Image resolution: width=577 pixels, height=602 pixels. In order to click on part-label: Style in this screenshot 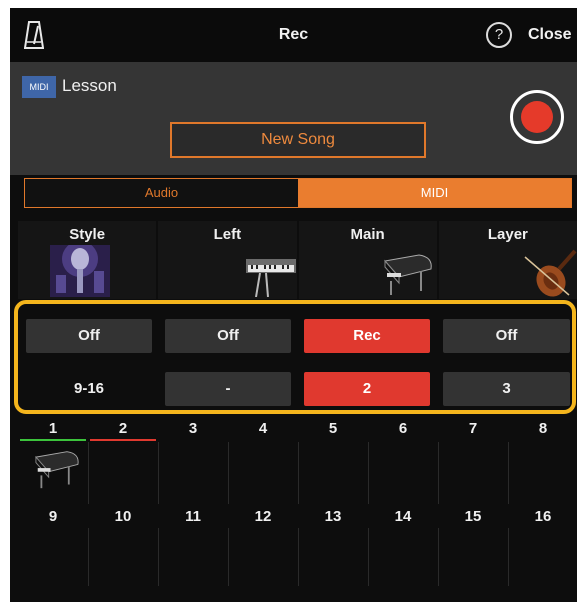, I will do `click(87, 234)`.